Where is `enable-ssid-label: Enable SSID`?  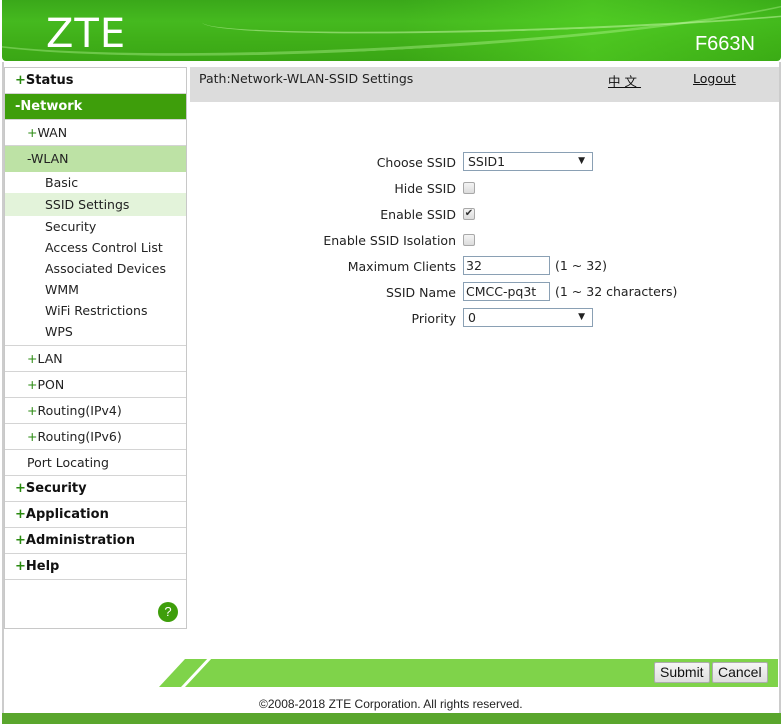
enable-ssid-label: Enable SSID is located at coordinates (418, 214).